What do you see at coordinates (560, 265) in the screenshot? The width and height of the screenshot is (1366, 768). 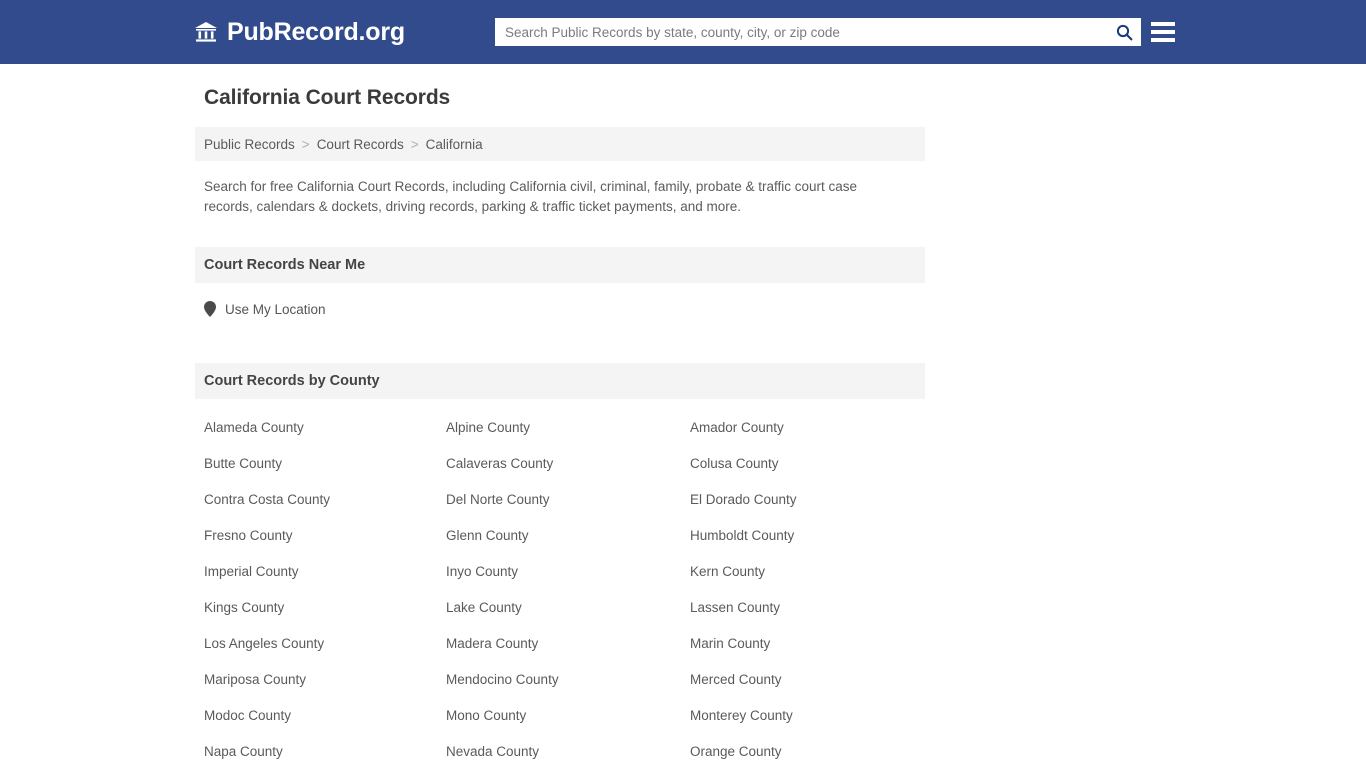 I see `section-heading-near-me: Court Records Near Me` at bounding box center [560, 265].